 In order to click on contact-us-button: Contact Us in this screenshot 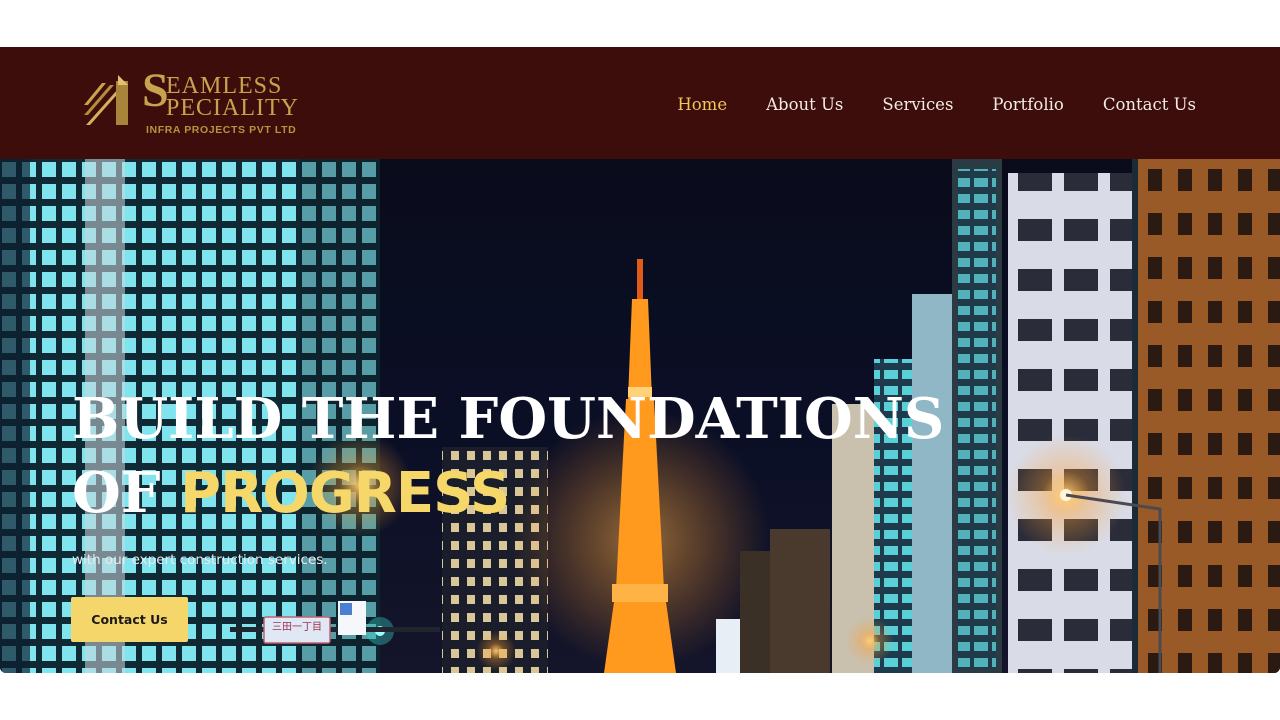, I will do `click(129, 619)`.